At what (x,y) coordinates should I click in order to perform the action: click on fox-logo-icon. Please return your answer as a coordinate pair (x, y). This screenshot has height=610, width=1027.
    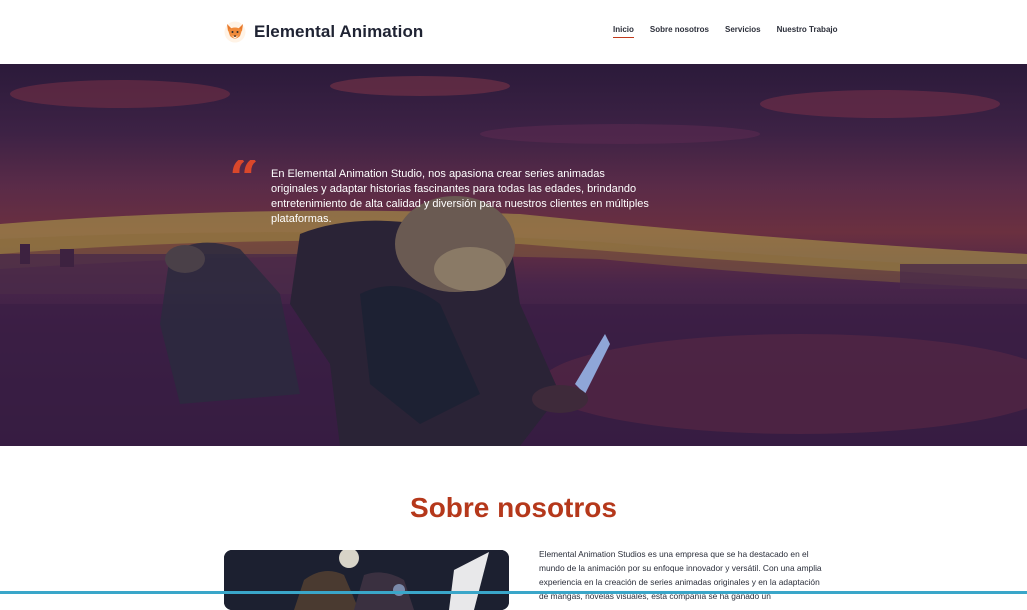
    Looking at the image, I should click on (235, 32).